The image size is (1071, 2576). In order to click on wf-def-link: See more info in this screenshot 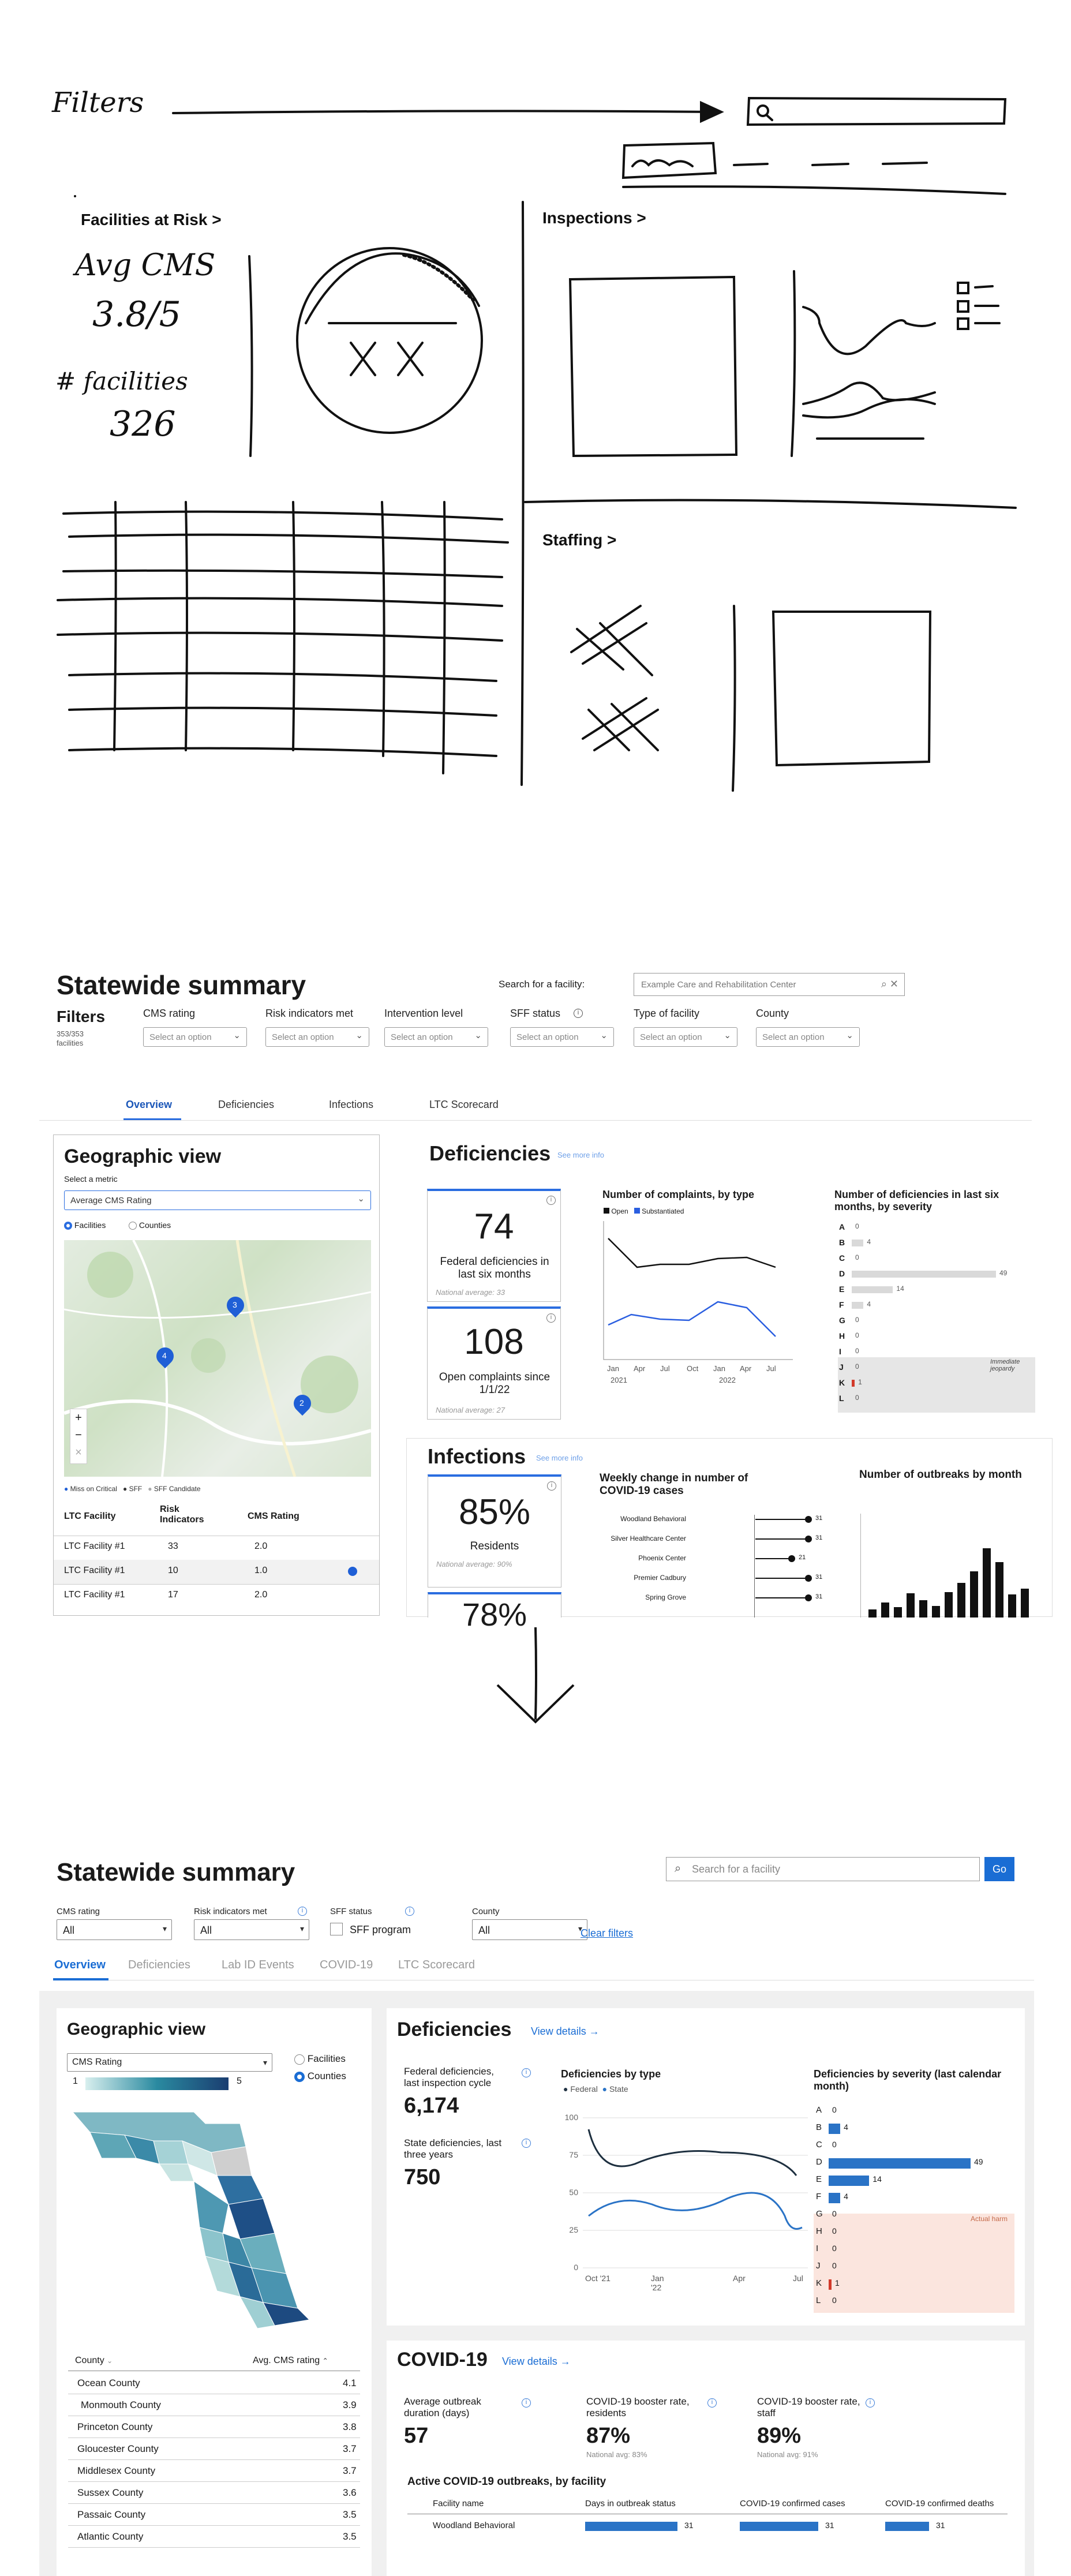, I will do `click(580, 1155)`.